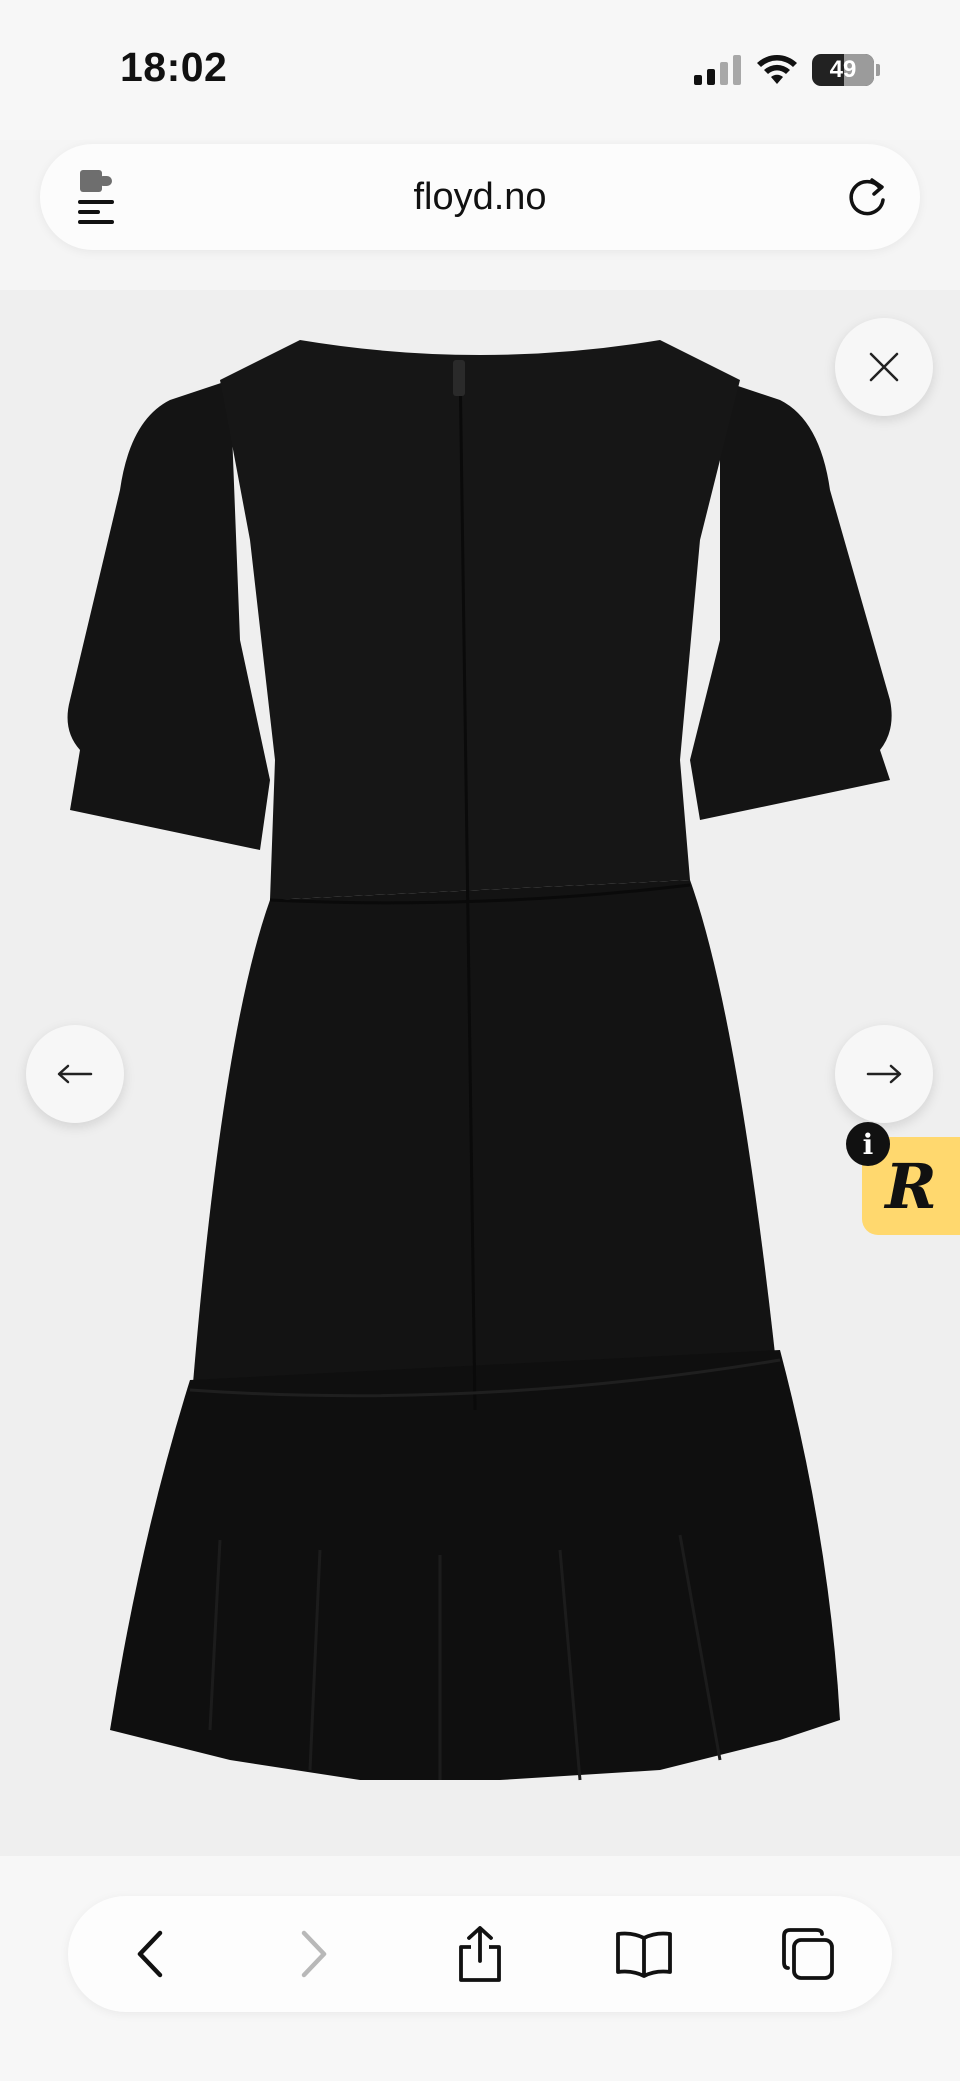 This screenshot has width=960, height=2081. I want to click on share-button, so click(480, 1954).